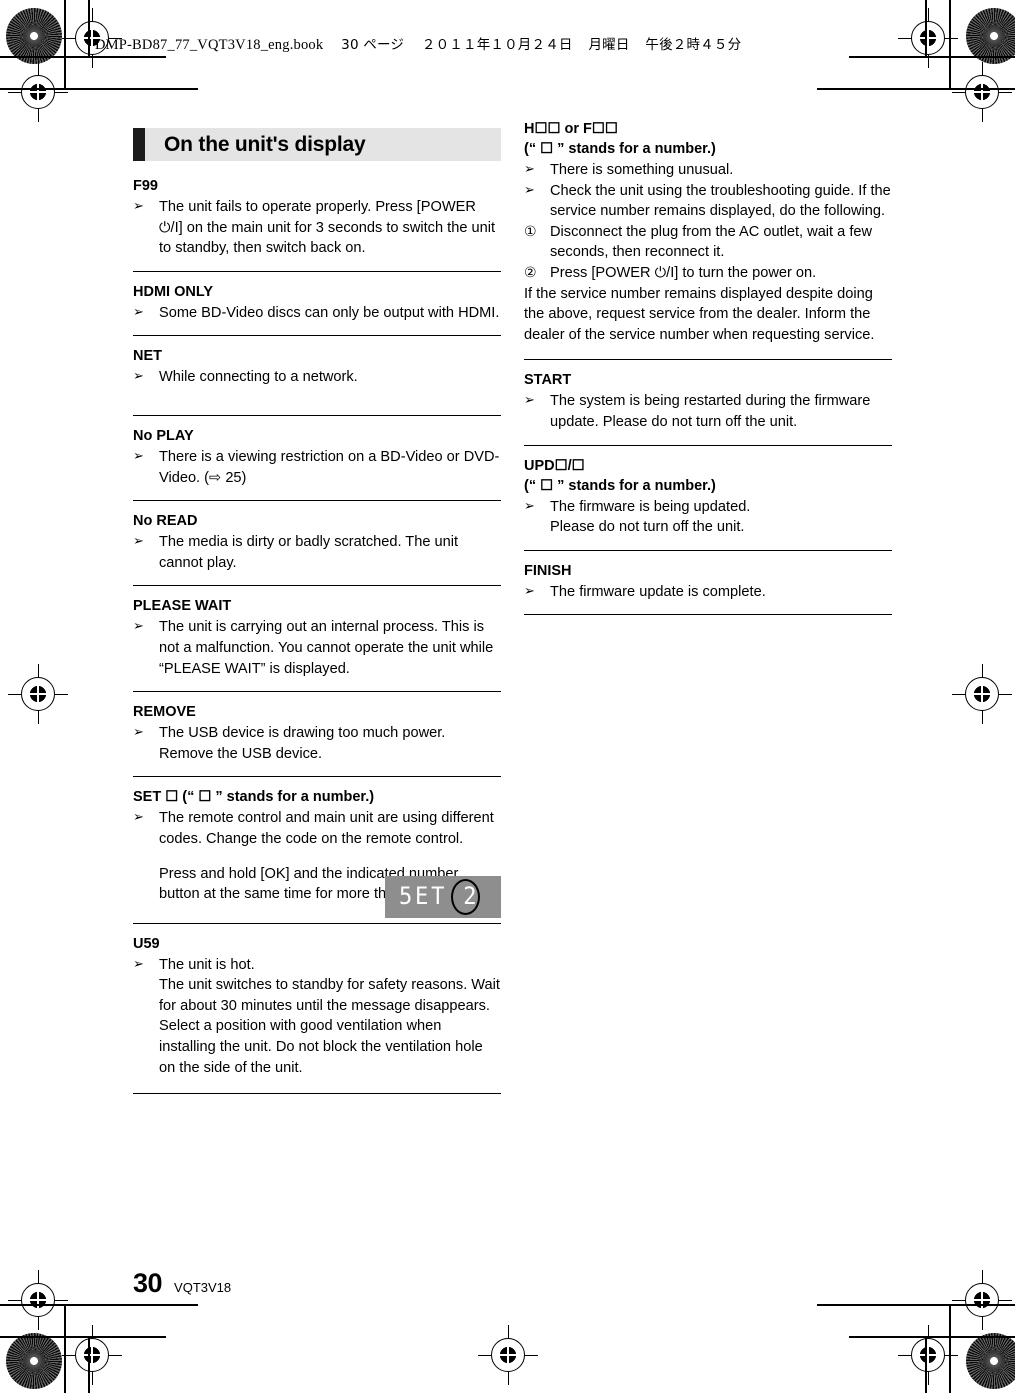 This screenshot has width=1015, height=1393. Describe the element at coordinates (950, 1348) in the screenshot. I see `crop-line-bottom-right-v` at that location.